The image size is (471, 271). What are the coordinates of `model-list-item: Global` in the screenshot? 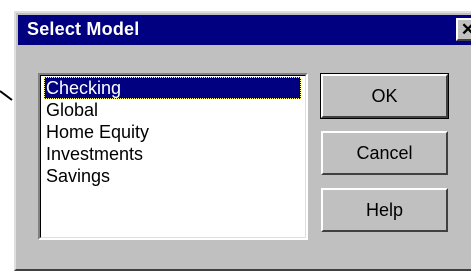 It's located at (172, 110).